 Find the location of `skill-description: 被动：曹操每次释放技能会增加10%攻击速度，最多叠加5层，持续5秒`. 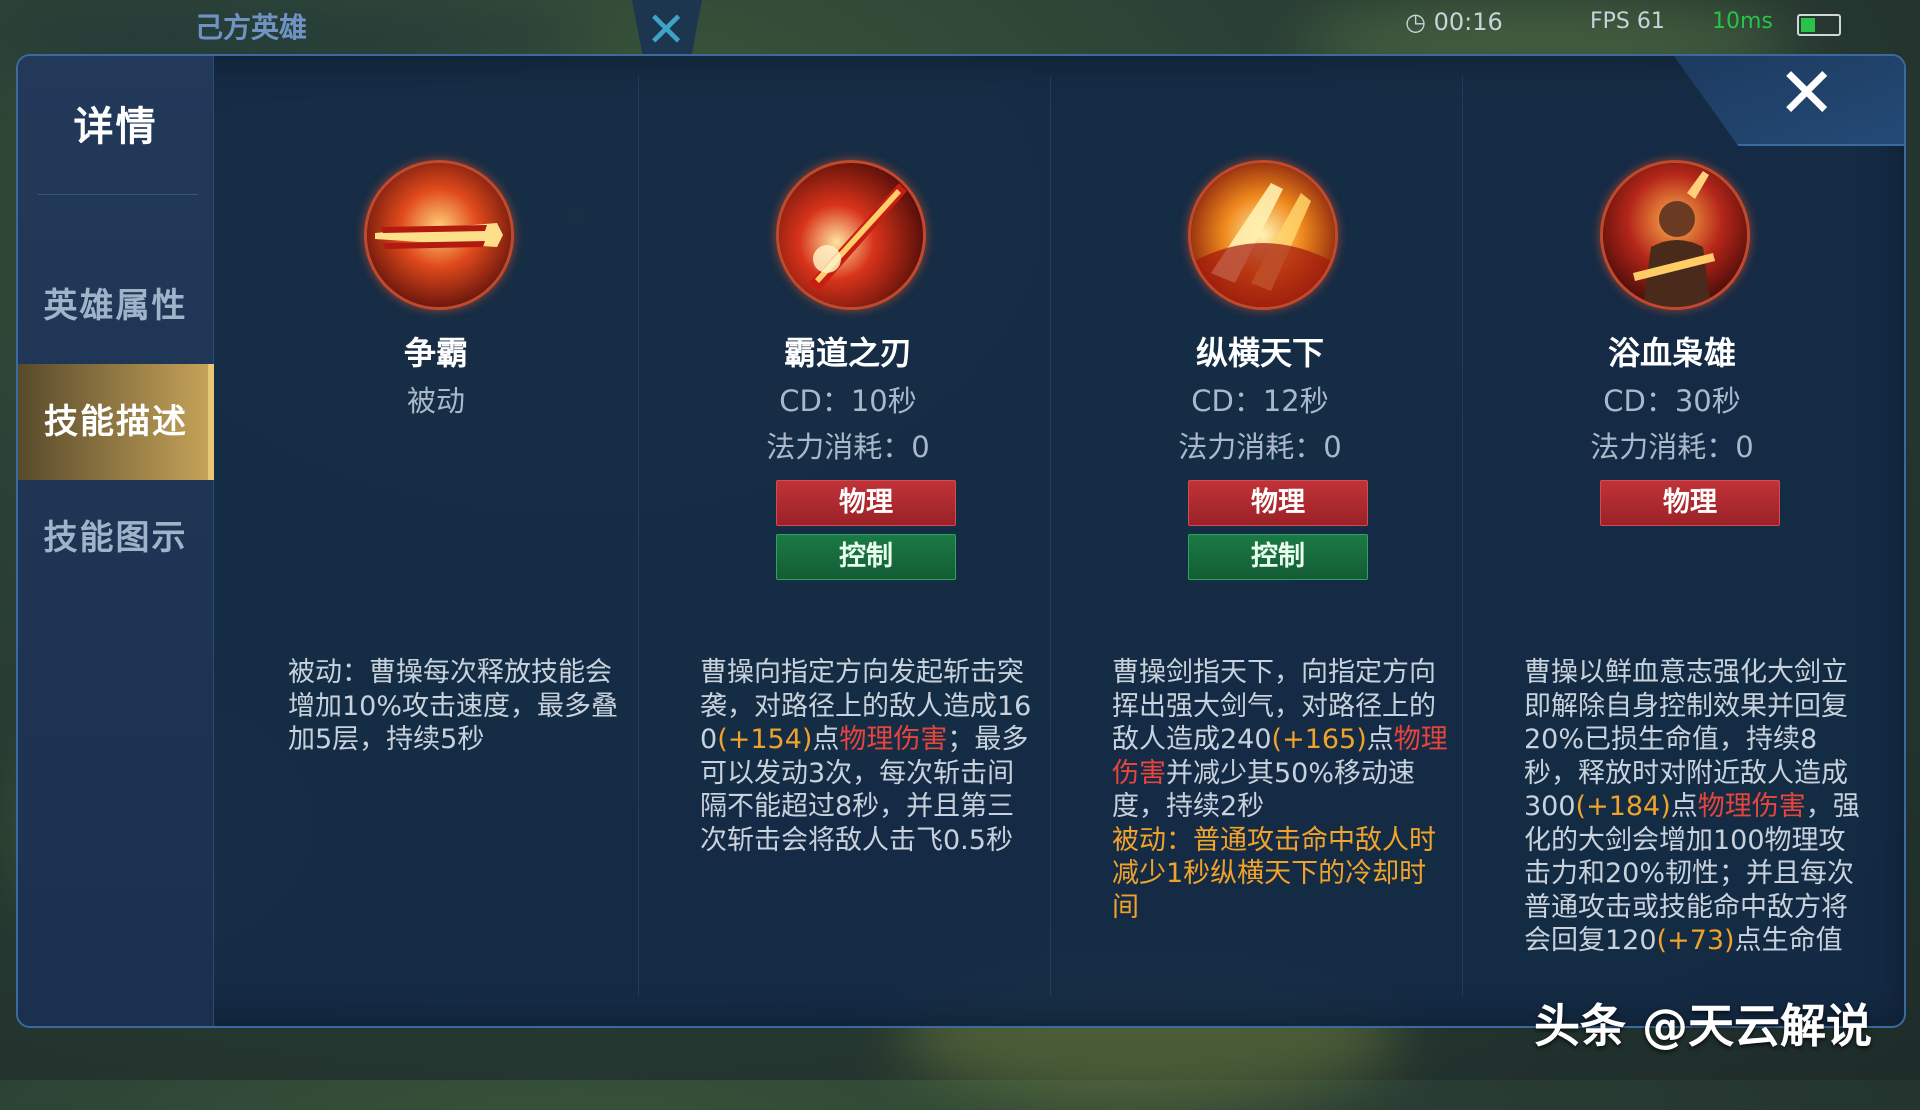

skill-description: 被动：曹操每次释放技能会增加10%攻击速度，最多叠加5层，持续5秒 is located at coordinates (453, 706).